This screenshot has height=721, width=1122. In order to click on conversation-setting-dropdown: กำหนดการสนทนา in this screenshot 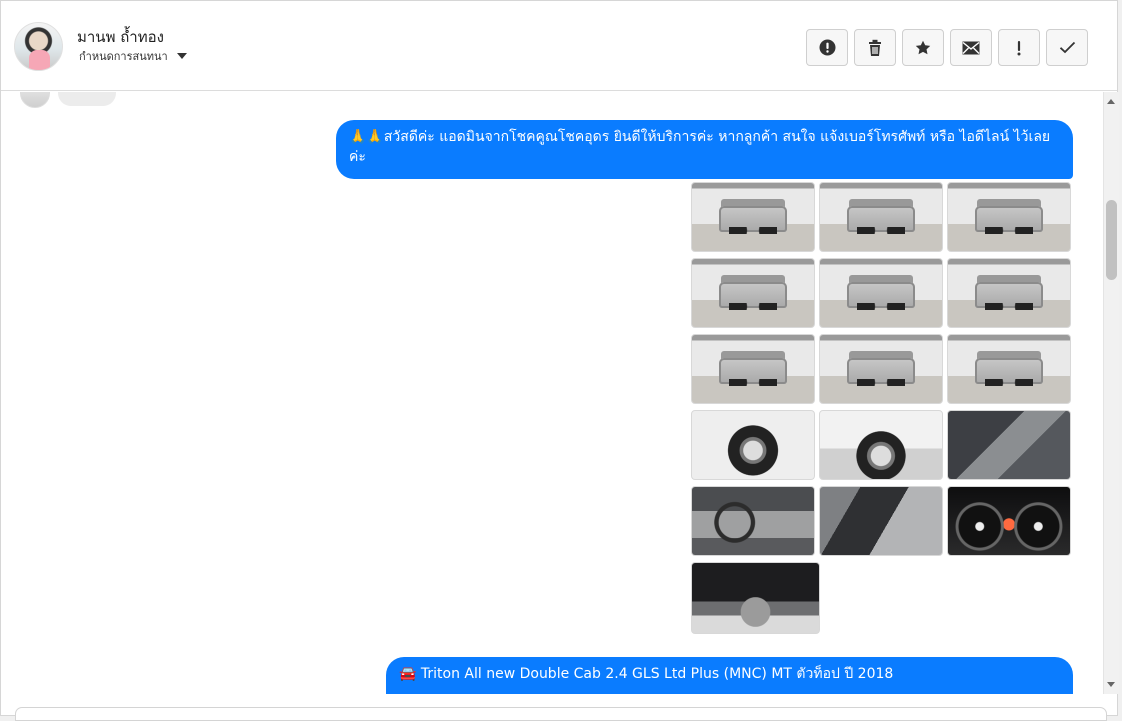, I will do `click(133, 56)`.